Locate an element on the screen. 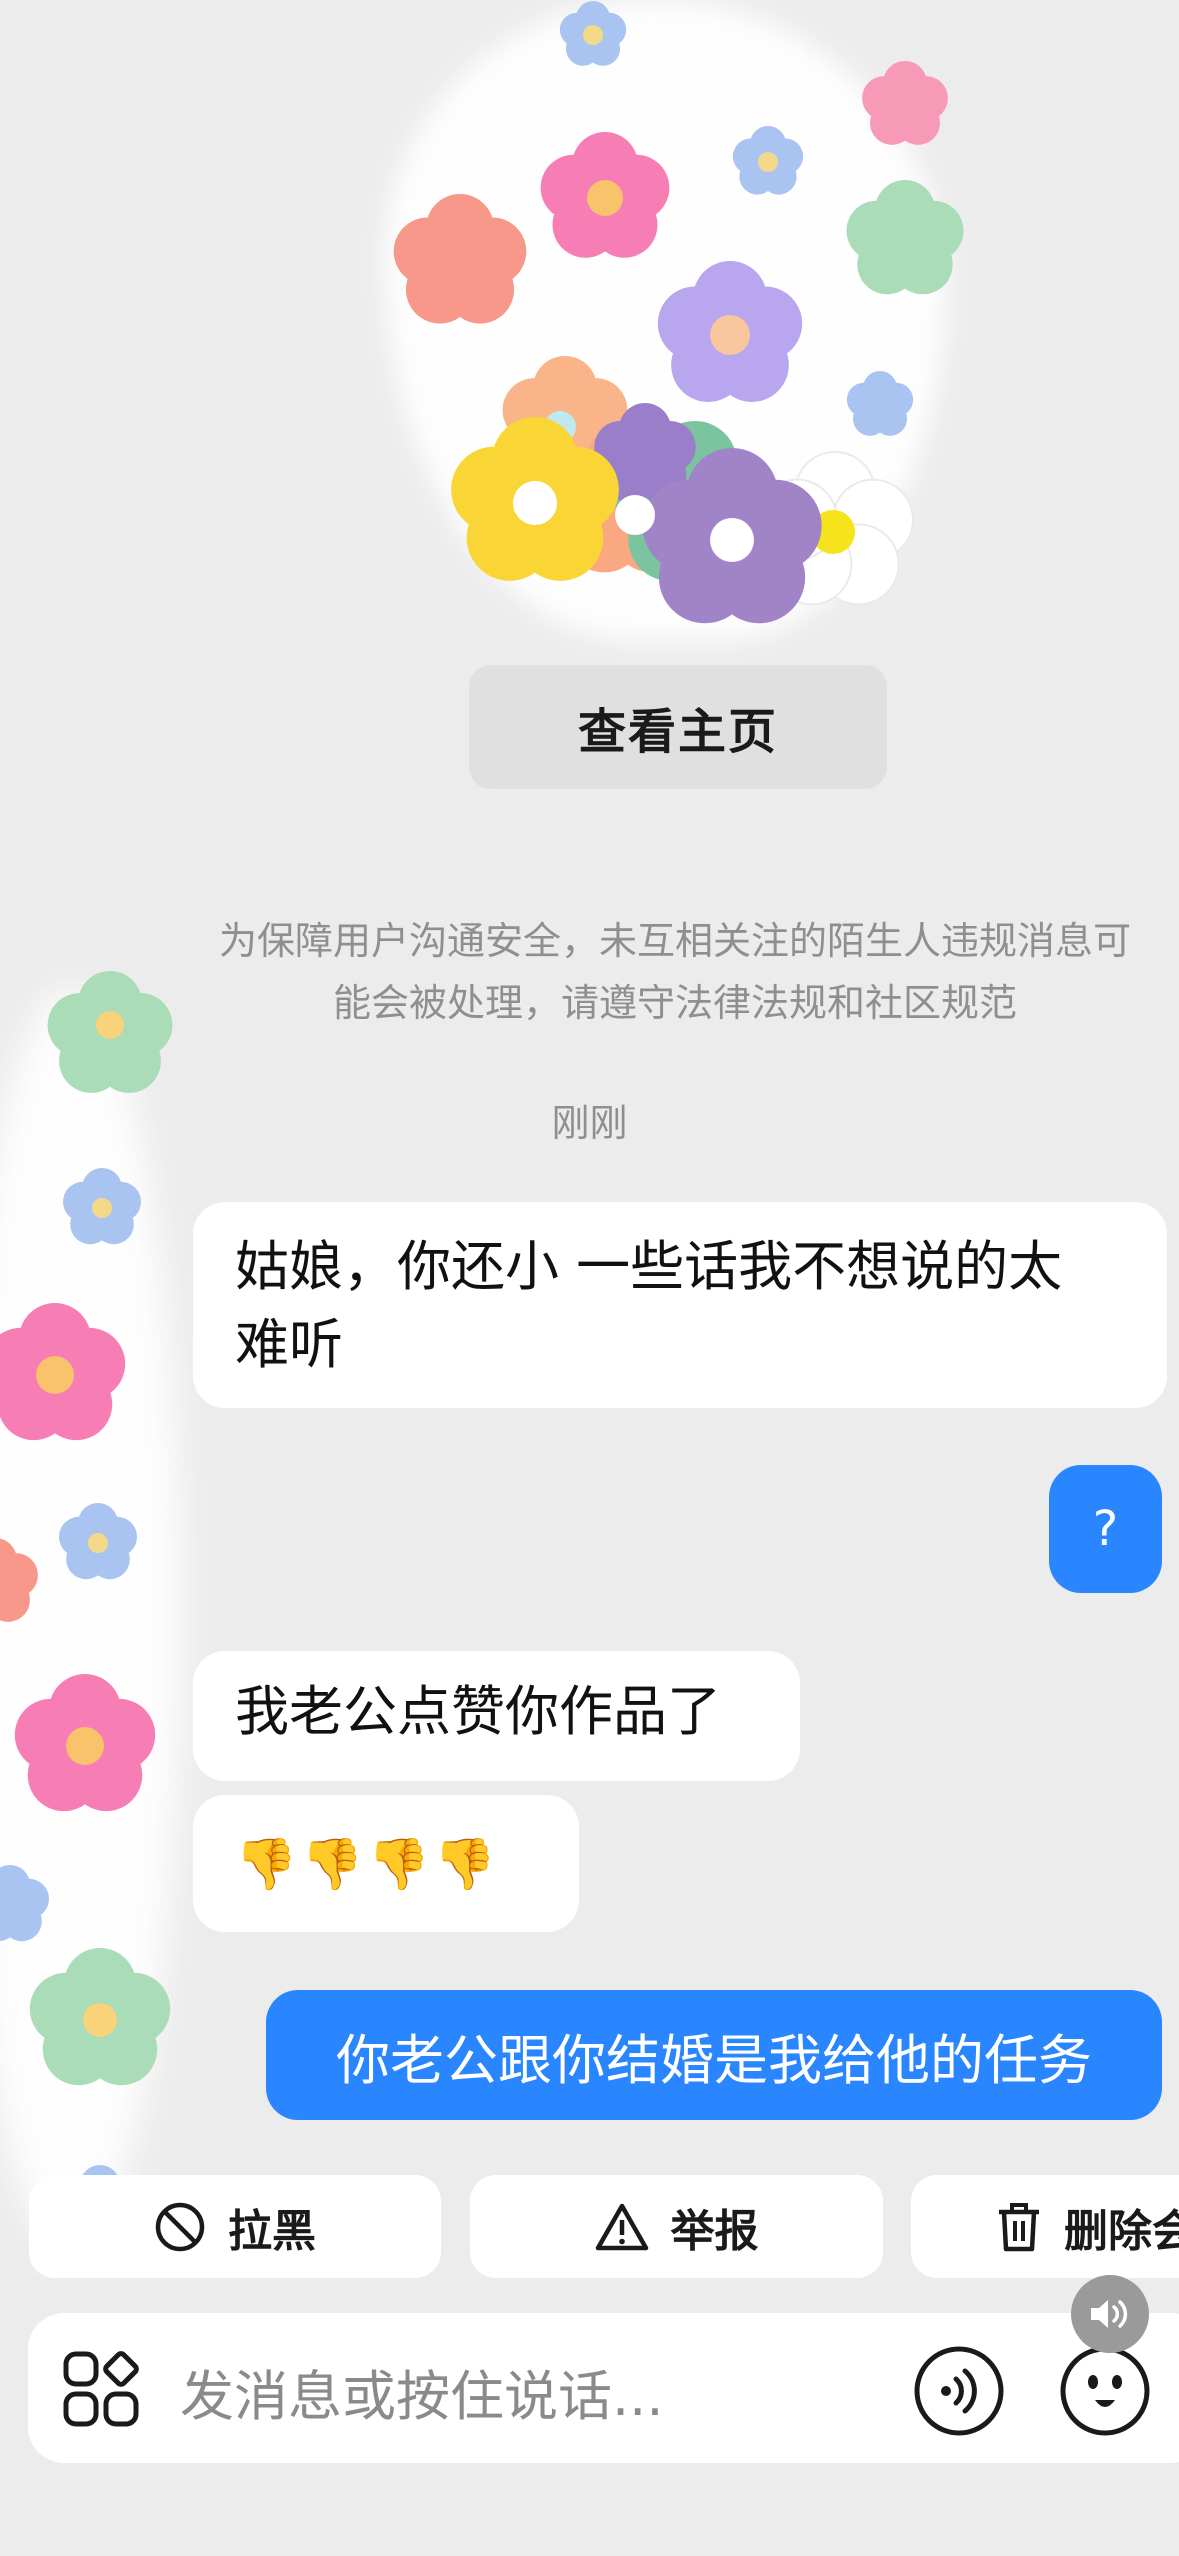 The height and width of the screenshot is (2556, 1179). safety-notice-line2: 能会被处理，请遵守法律法规和社区规范 is located at coordinates (674, 1003).